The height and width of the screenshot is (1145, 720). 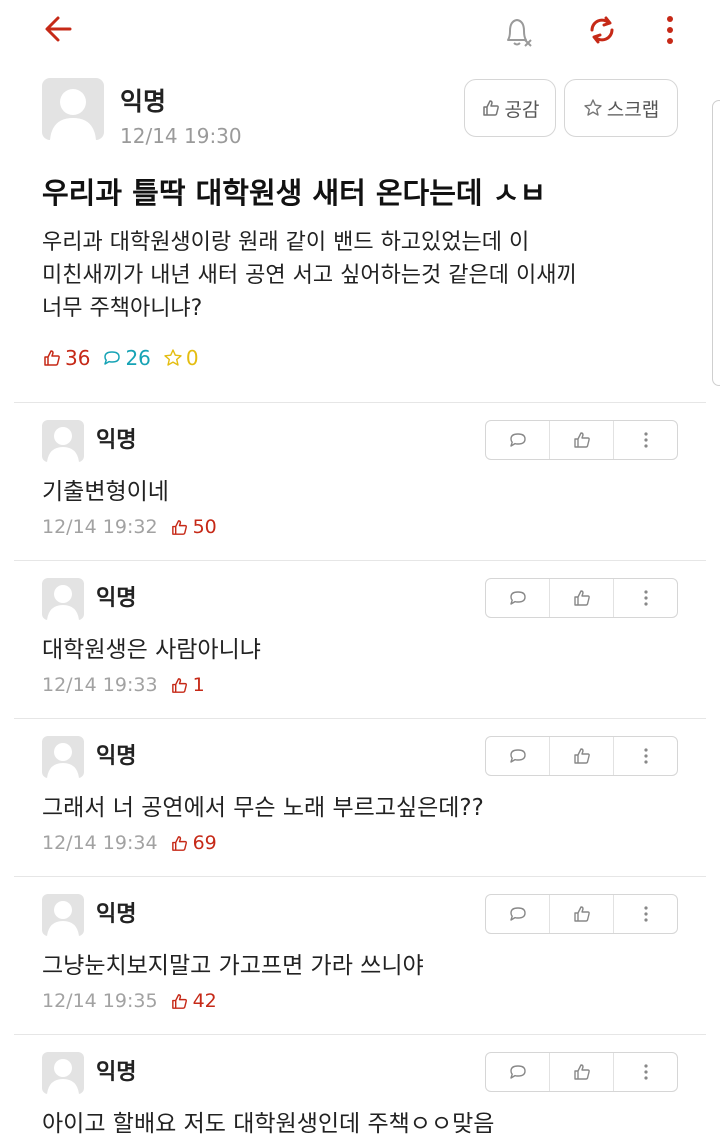 I want to click on like-button-label: 공감, so click(x=522, y=109).